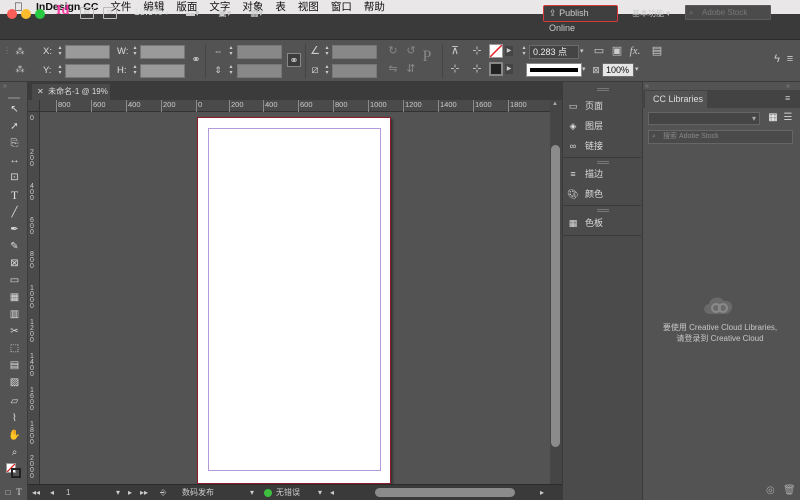 The height and width of the screenshot is (500, 800). I want to click on adobe-stock-search-input: ⌕ Adobe Stock, so click(728, 12).